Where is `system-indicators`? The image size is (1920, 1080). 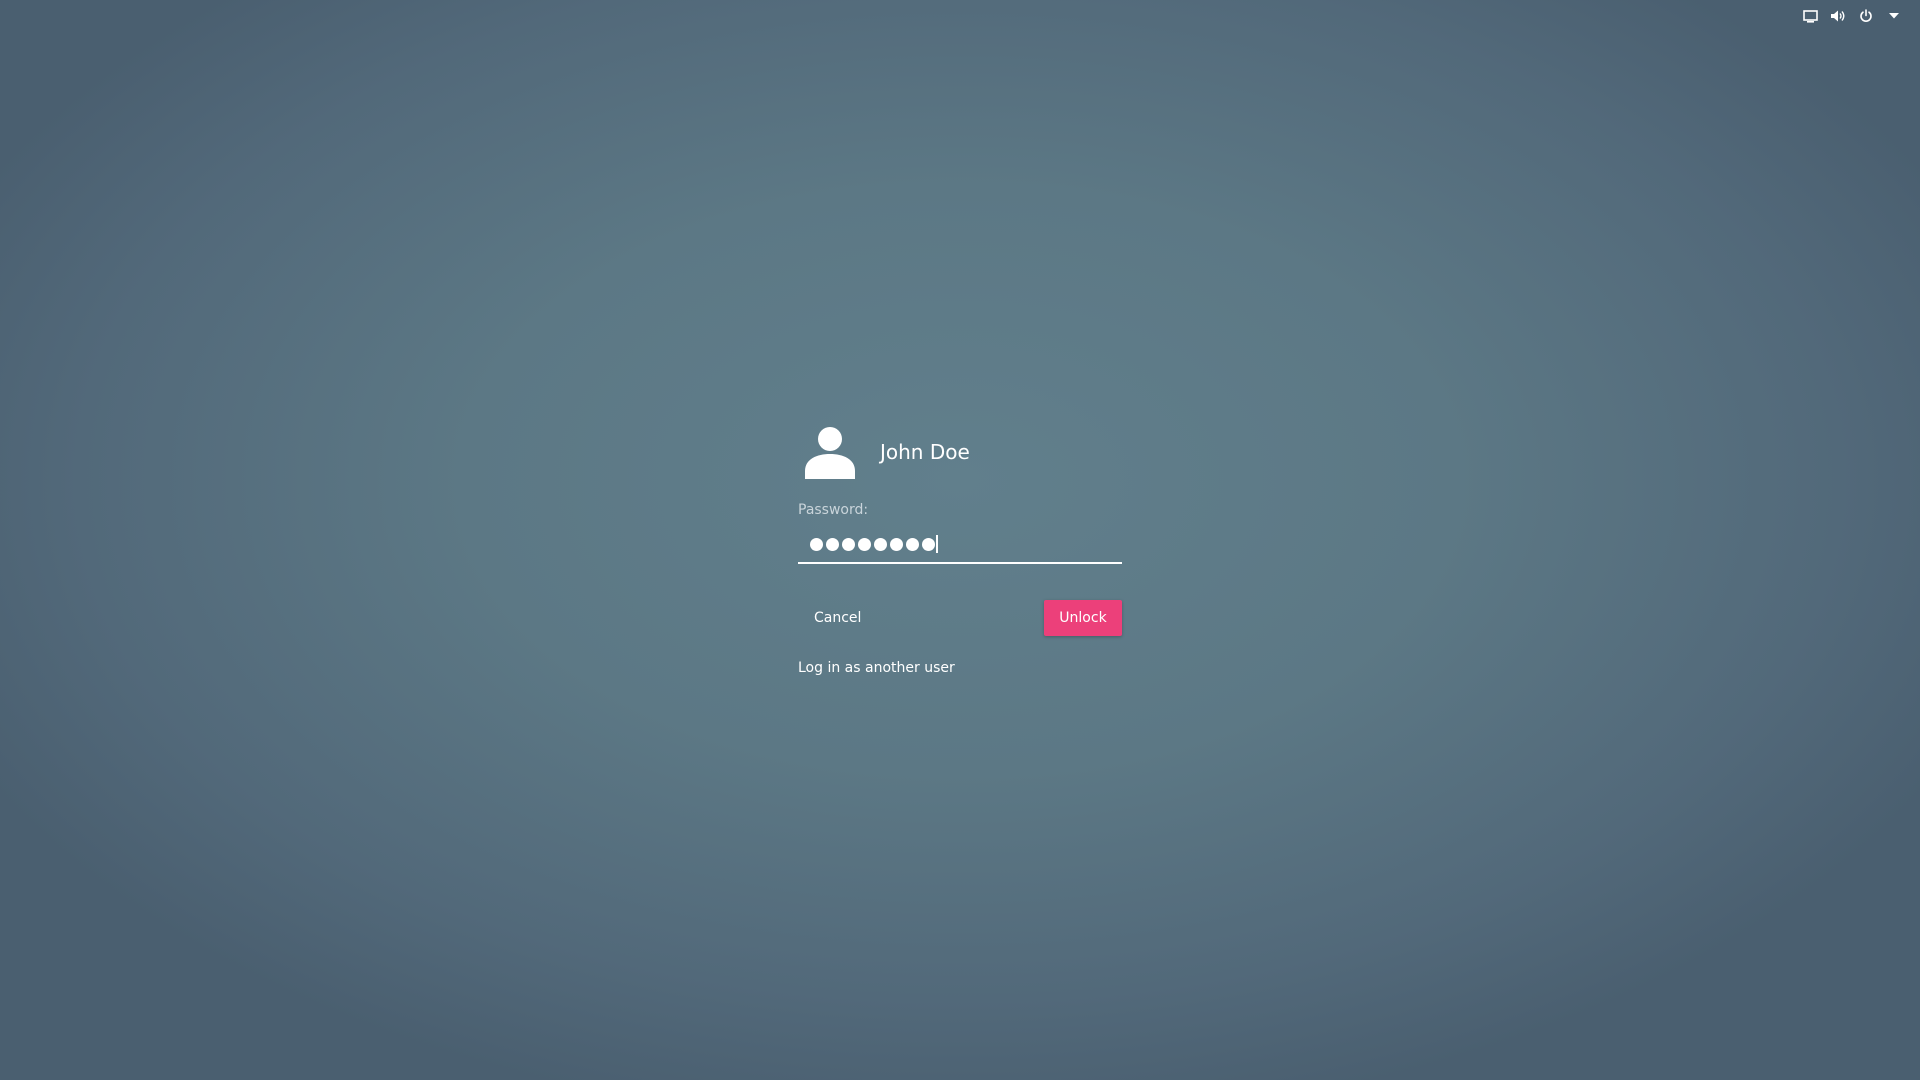 system-indicators is located at coordinates (1852, 16).